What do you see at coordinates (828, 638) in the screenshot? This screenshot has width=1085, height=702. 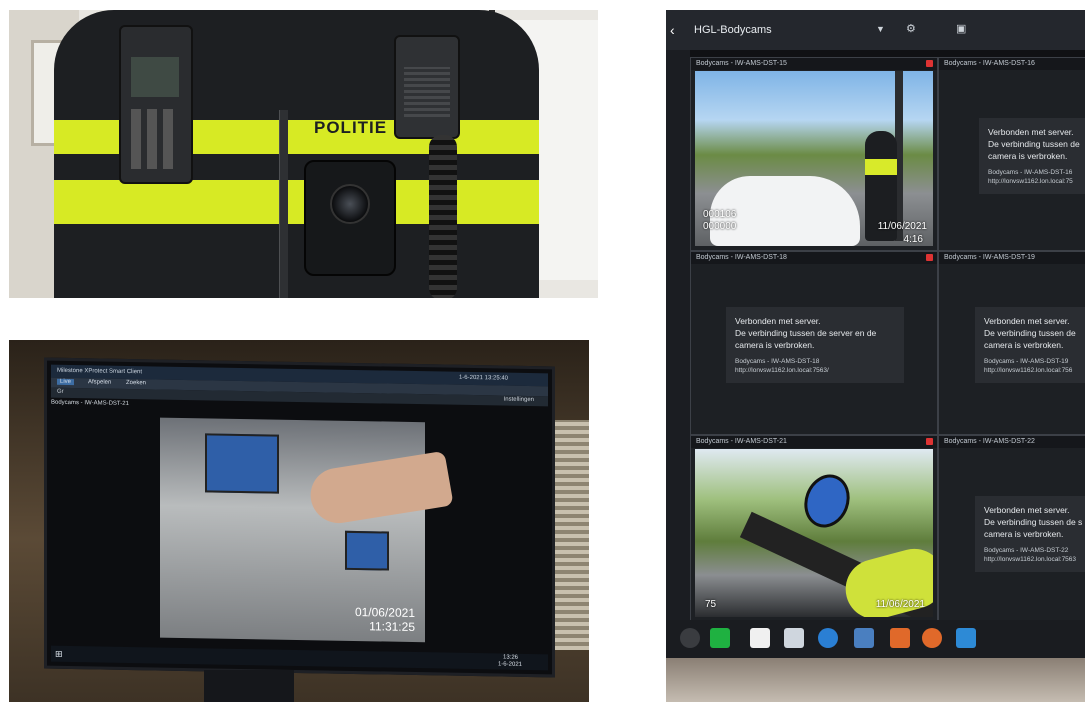 I see `edge-icon` at bounding box center [828, 638].